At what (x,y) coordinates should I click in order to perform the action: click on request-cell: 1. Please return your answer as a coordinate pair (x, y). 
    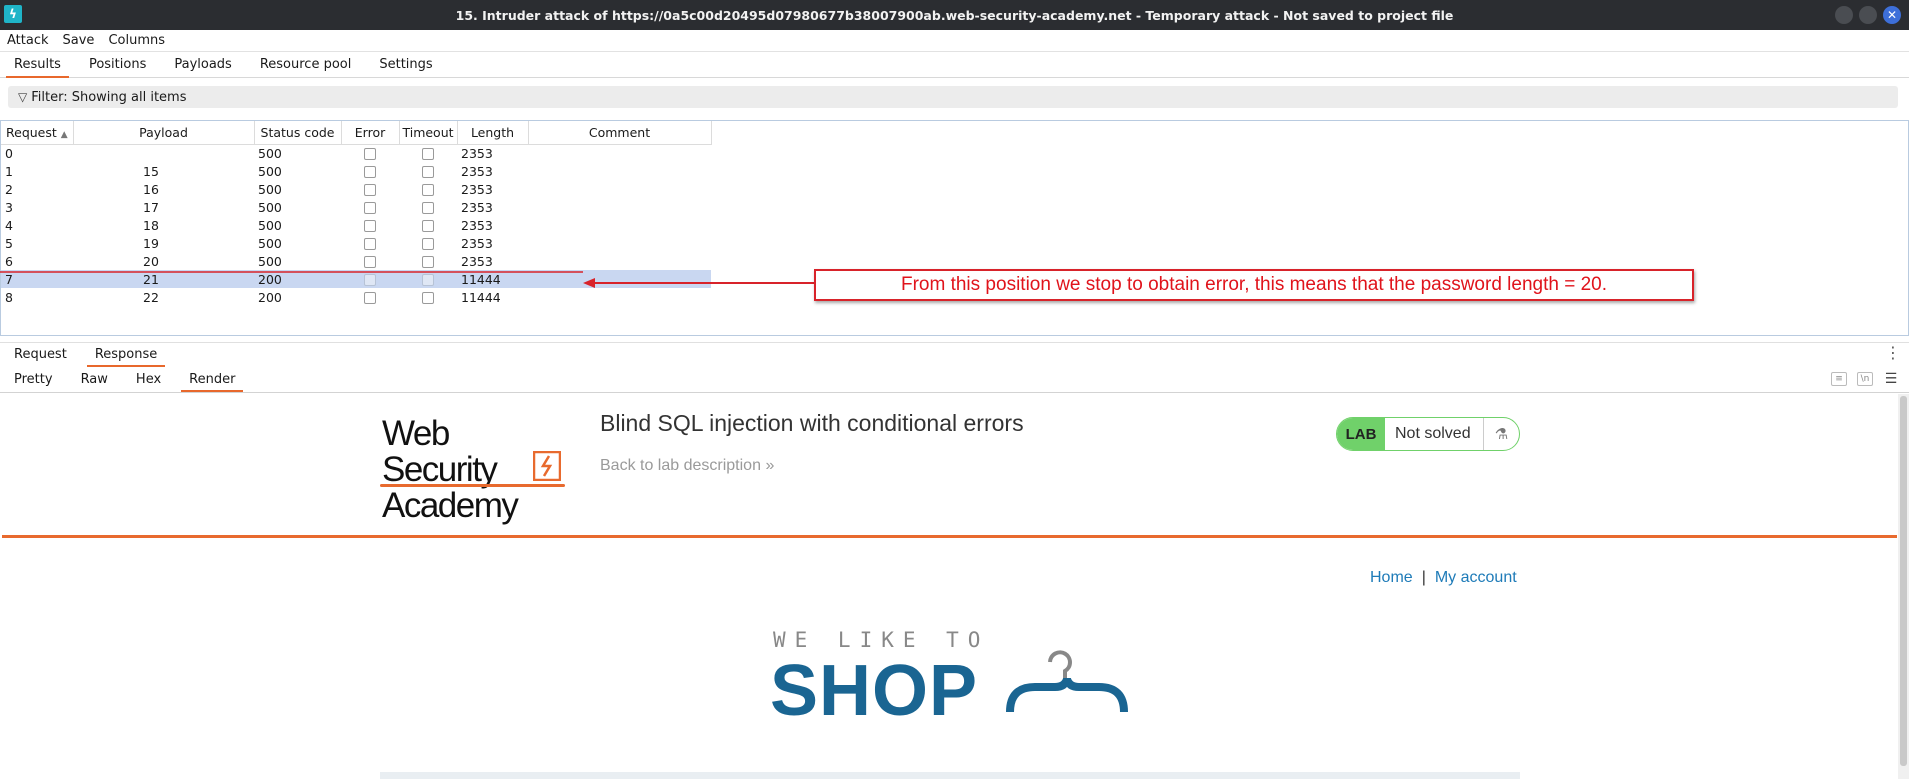
    Looking at the image, I should click on (9, 171).